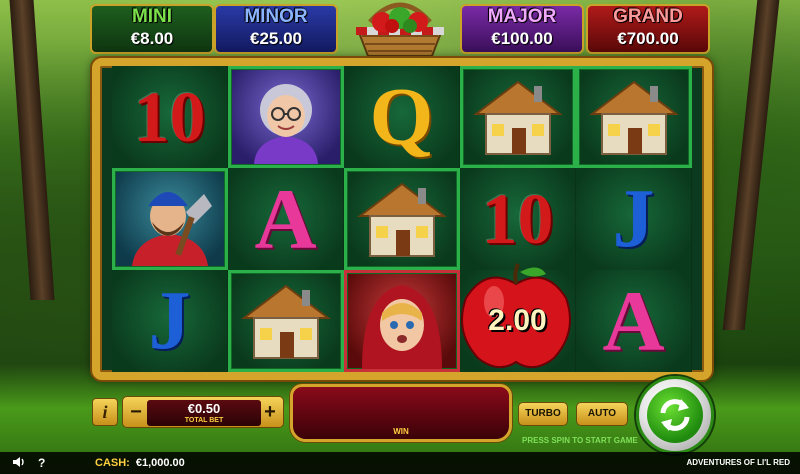  What do you see at coordinates (172, 229) in the screenshot?
I see `woodcutter-icon` at bounding box center [172, 229].